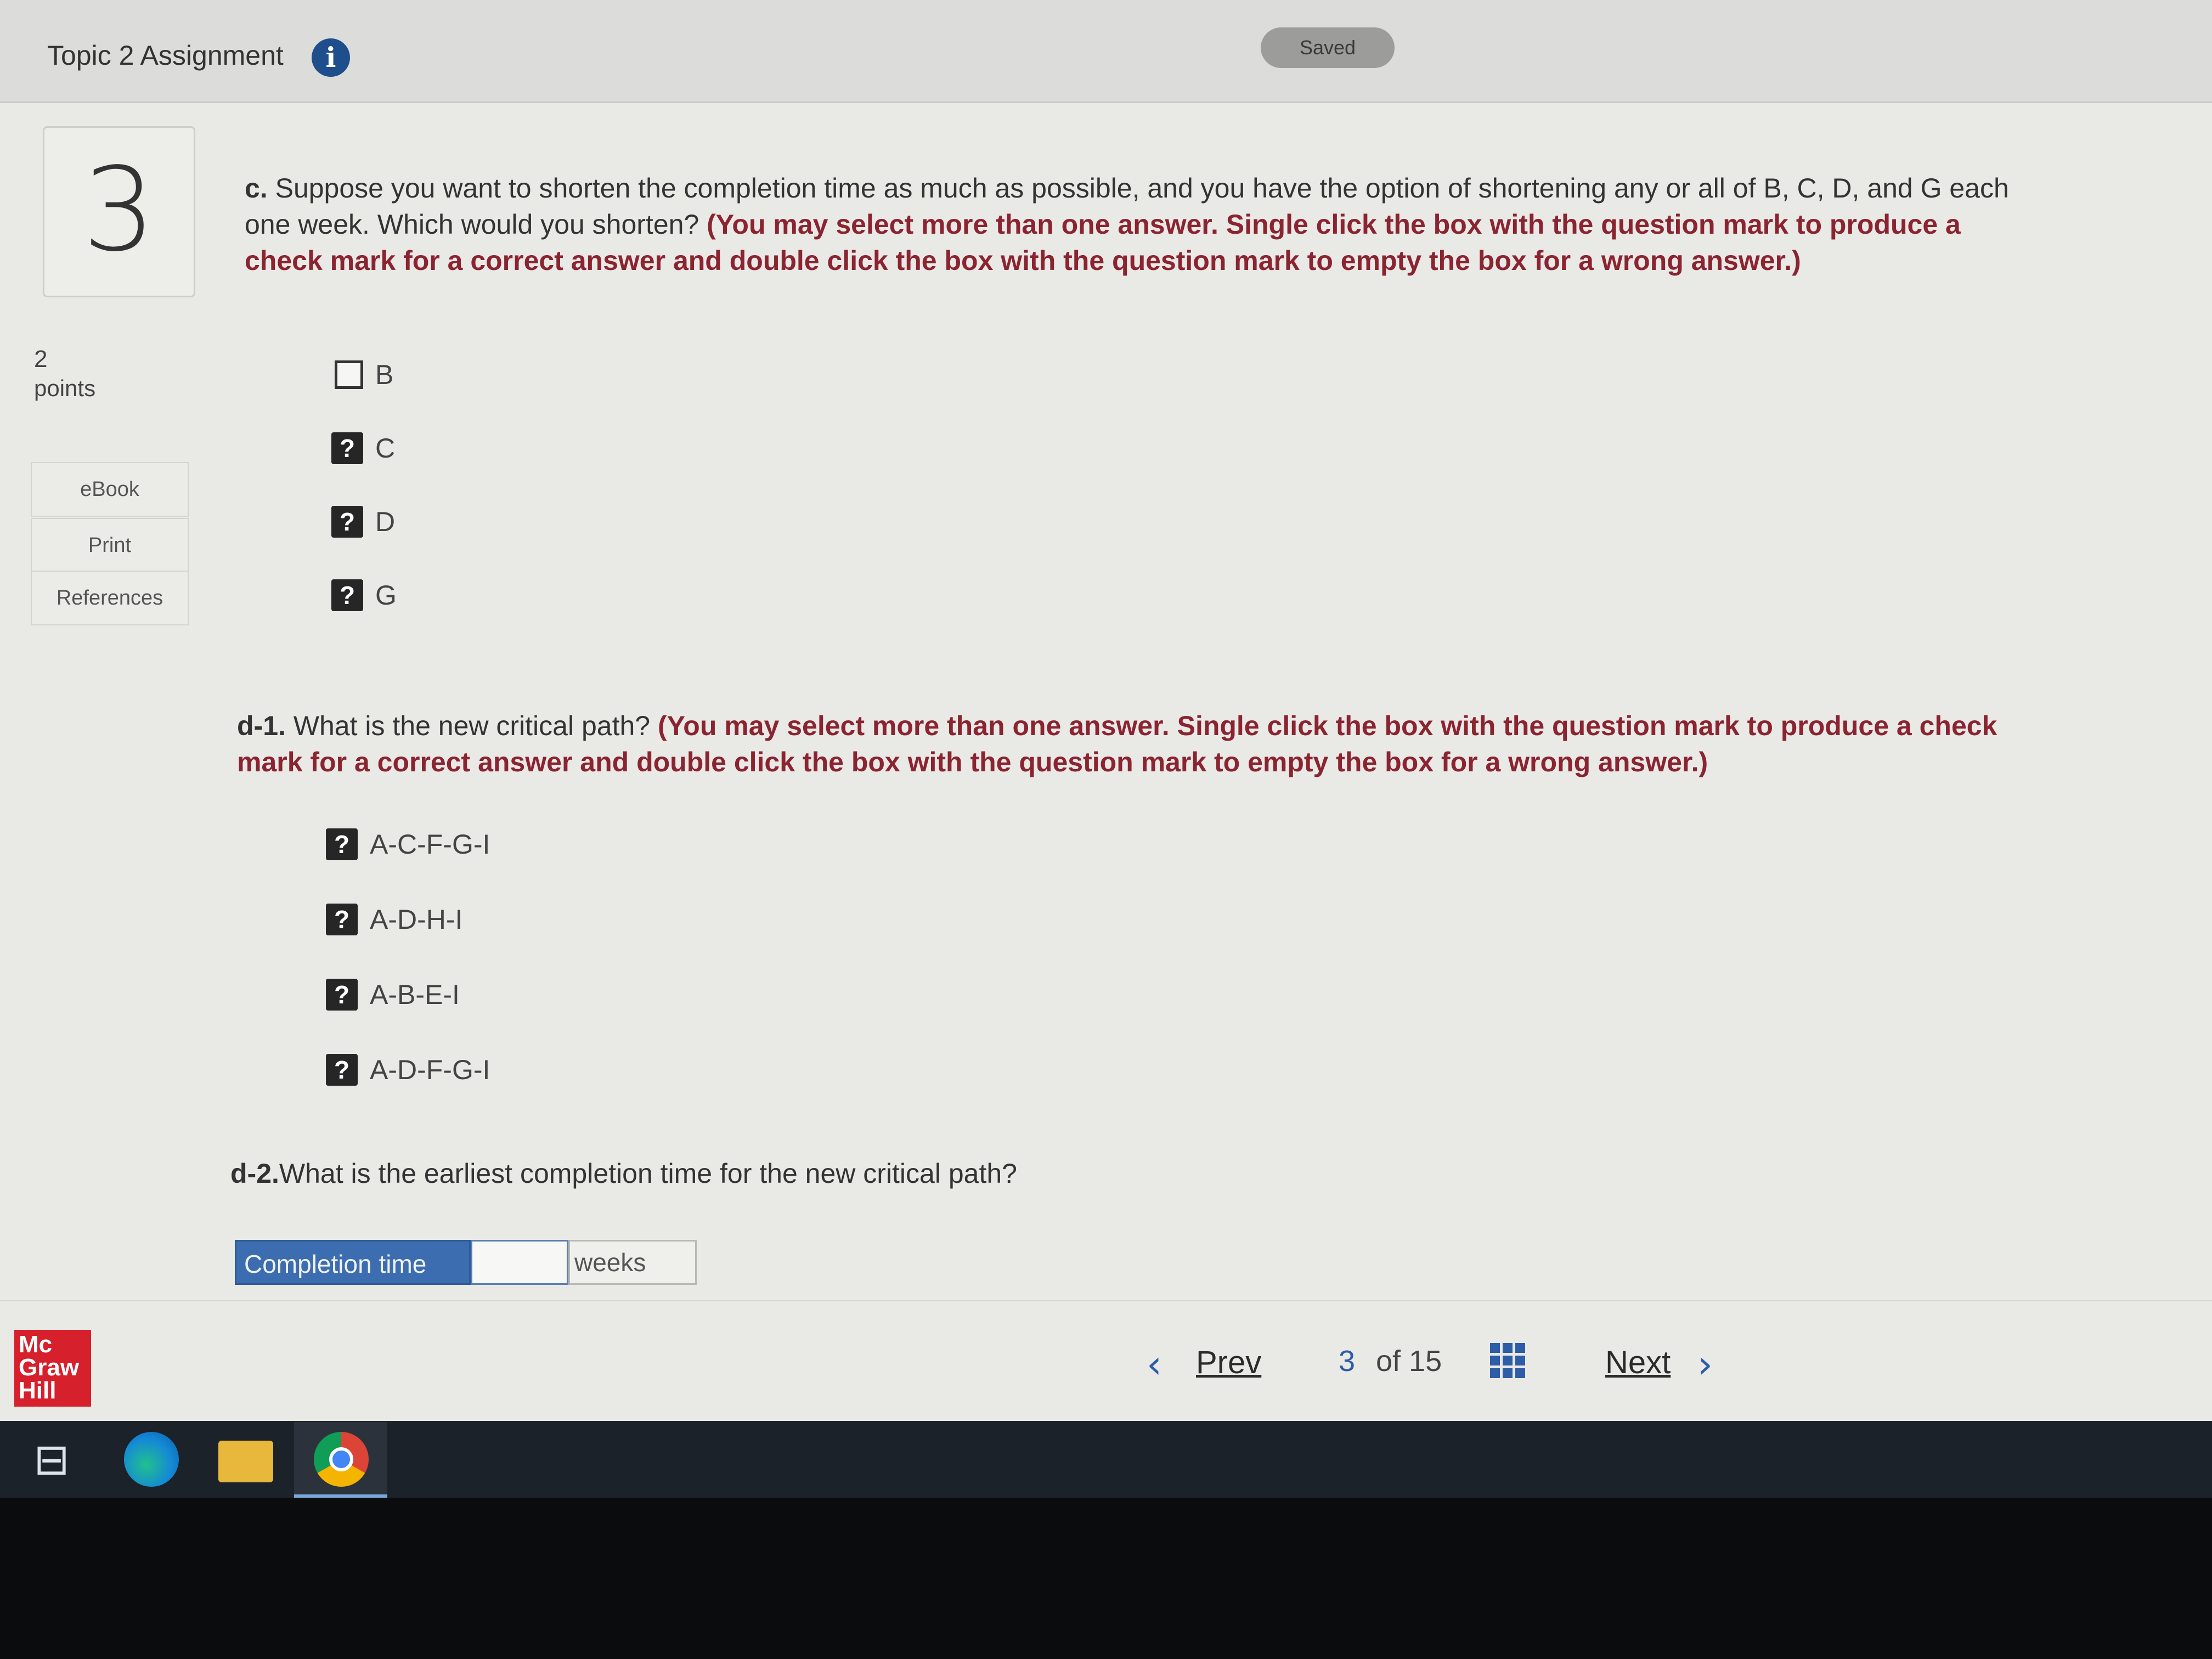  I want to click on chevron-left-icon: ‹, so click(1154, 1365).